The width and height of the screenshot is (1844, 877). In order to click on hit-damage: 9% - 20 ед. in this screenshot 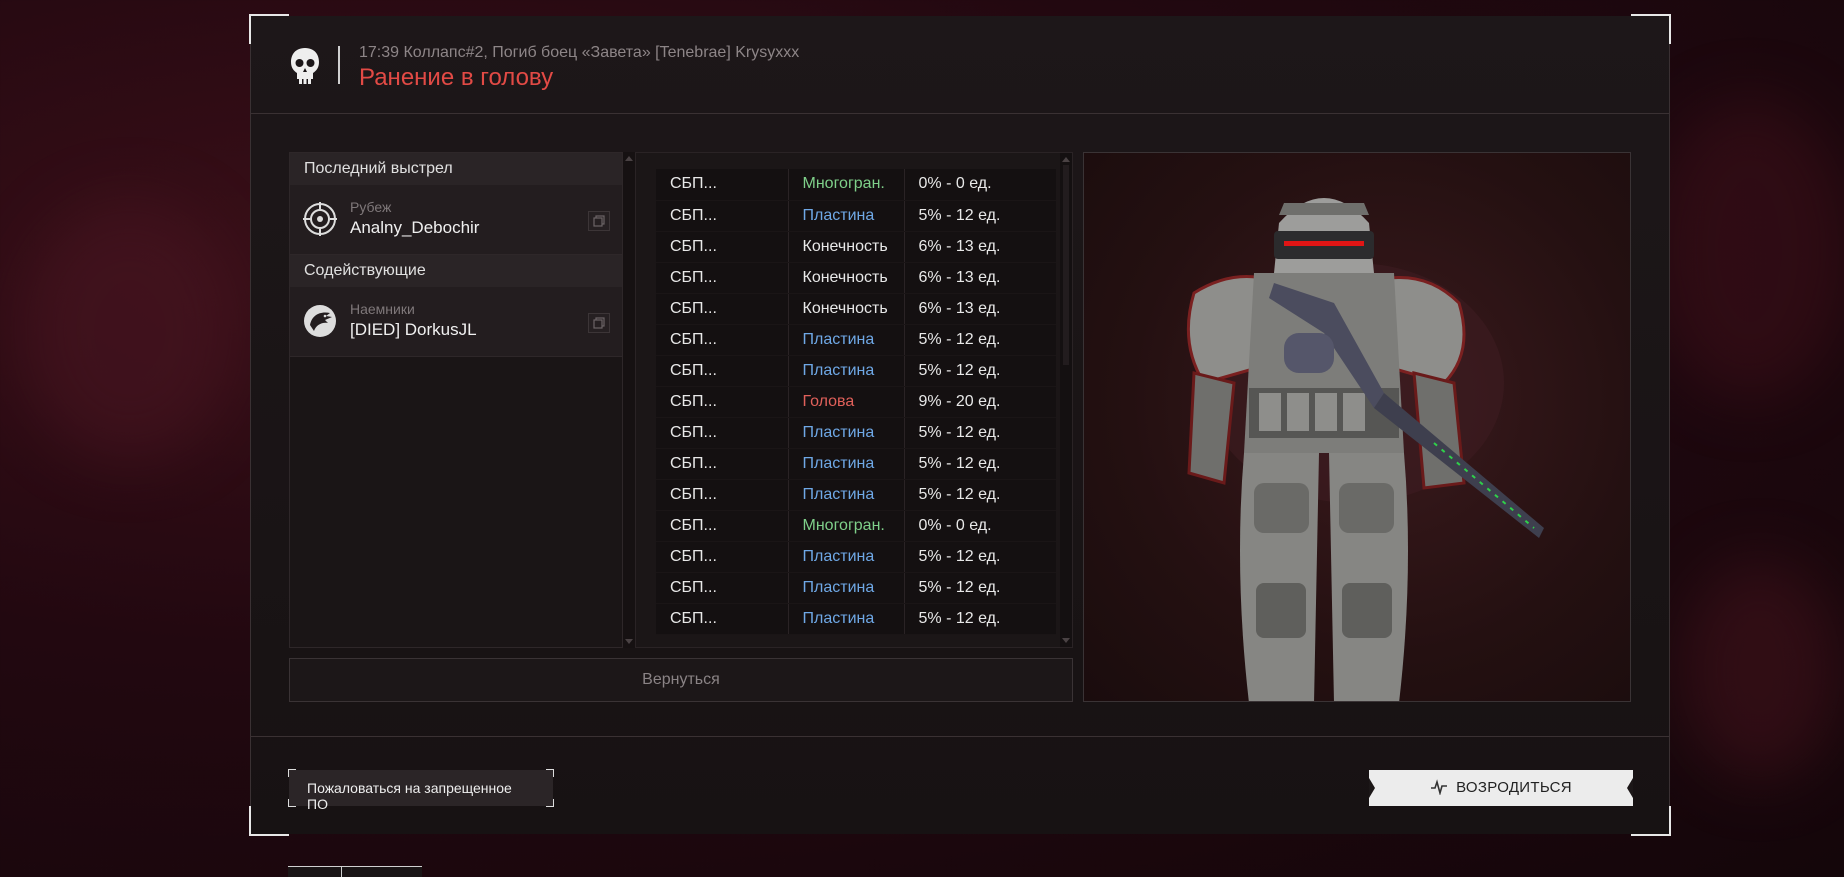, I will do `click(980, 402)`.